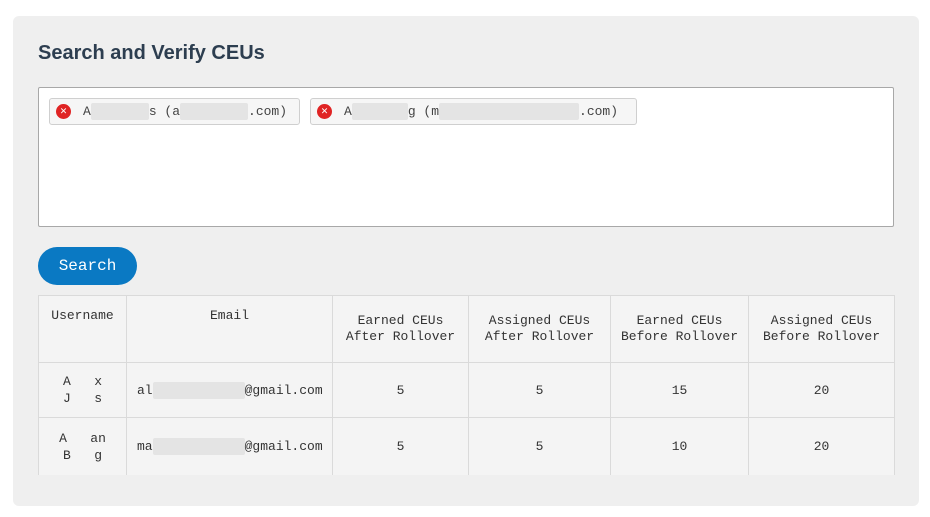 This screenshot has width=930, height=517. I want to click on selected-user-tag: ✕ A g (m .com), so click(473, 111).